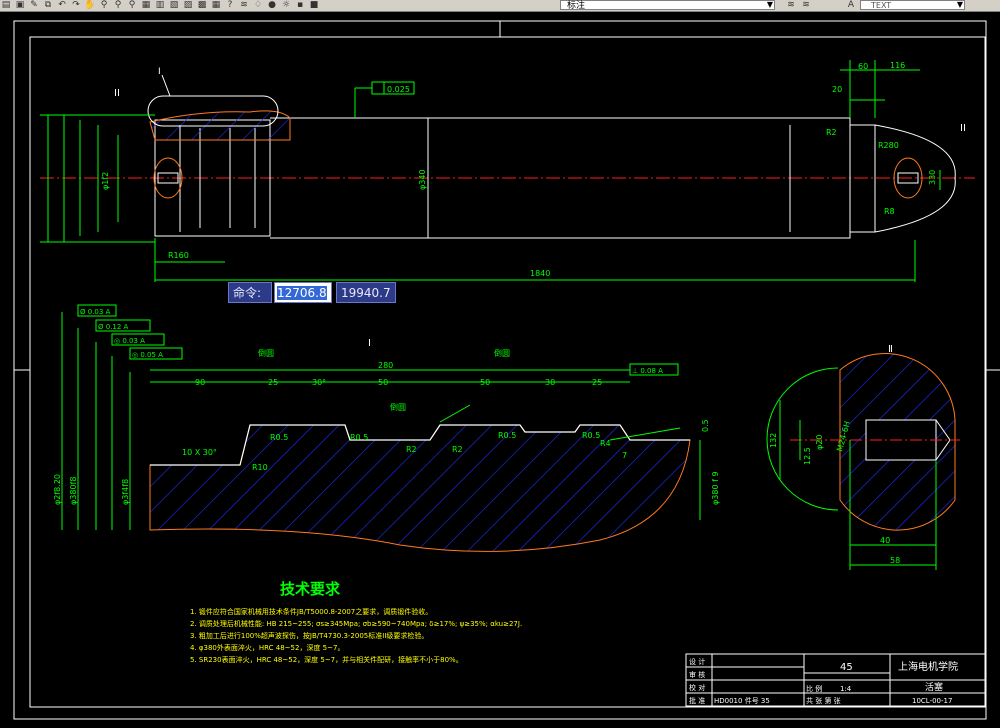 The image size is (1000, 728). Describe the element at coordinates (113, 327) in the screenshot. I see `tol-box-2: Ø 0.12 A` at that location.